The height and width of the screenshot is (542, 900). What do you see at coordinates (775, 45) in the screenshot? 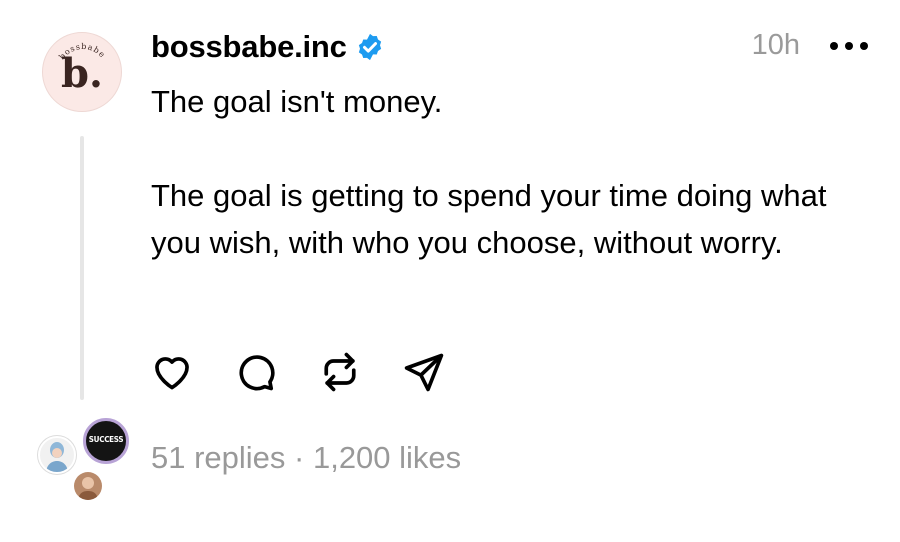
I see `post-timestamp: 10h` at bounding box center [775, 45].